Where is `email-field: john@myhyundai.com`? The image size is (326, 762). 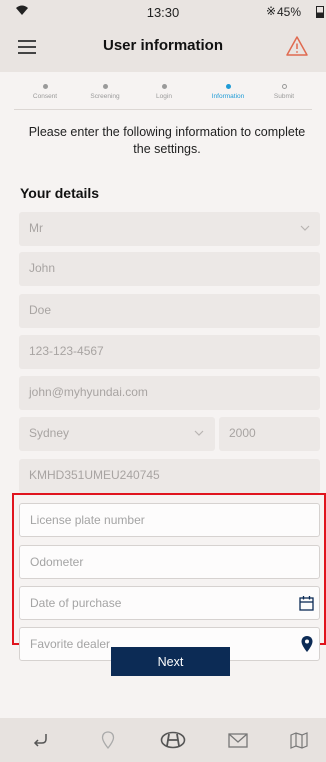 email-field: john@myhyundai.com is located at coordinates (169, 393).